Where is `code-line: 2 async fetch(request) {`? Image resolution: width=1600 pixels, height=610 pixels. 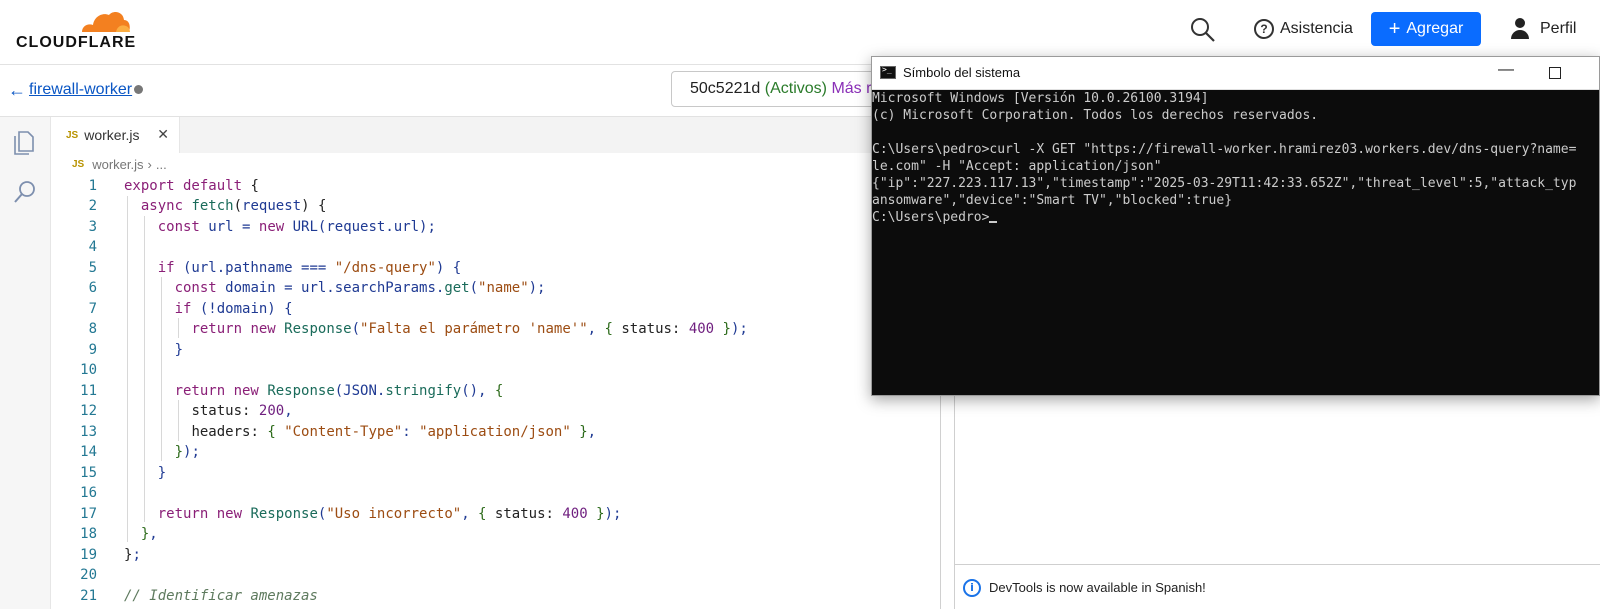
code-line: 2 async fetch(request) { is located at coordinates (207, 206).